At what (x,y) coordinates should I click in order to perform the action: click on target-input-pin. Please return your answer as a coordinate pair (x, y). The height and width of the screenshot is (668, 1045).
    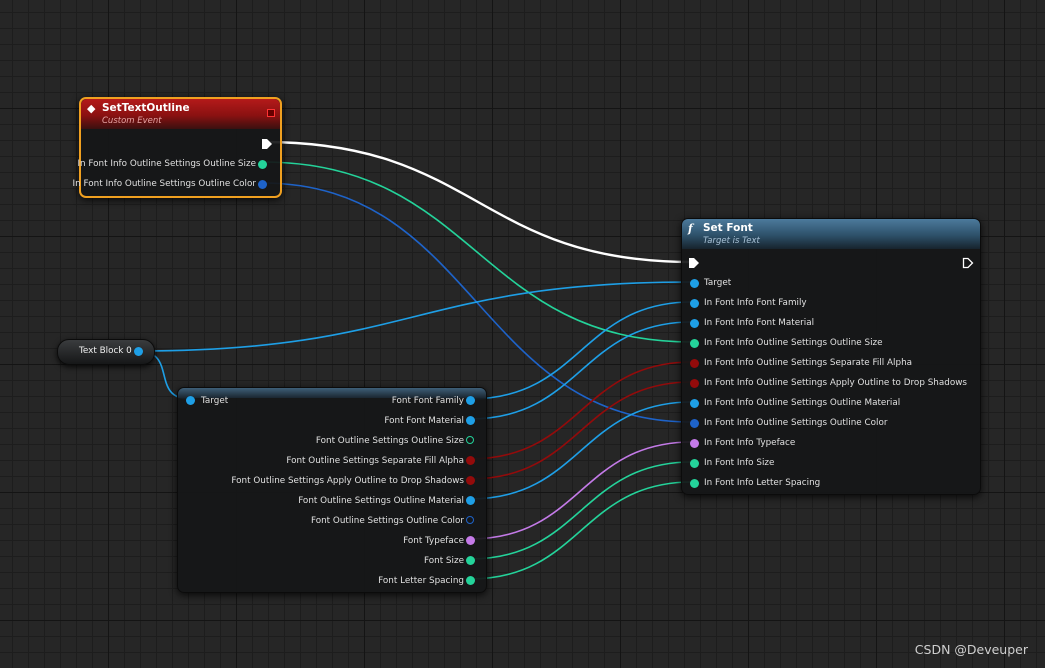
    Looking at the image, I should click on (694, 283).